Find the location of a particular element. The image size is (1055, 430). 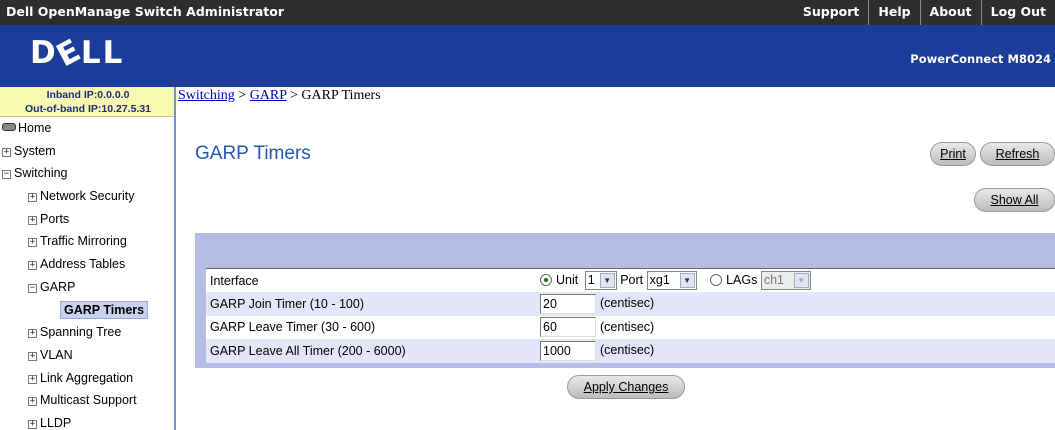

tree-item-label: VLAN is located at coordinates (56, 354).